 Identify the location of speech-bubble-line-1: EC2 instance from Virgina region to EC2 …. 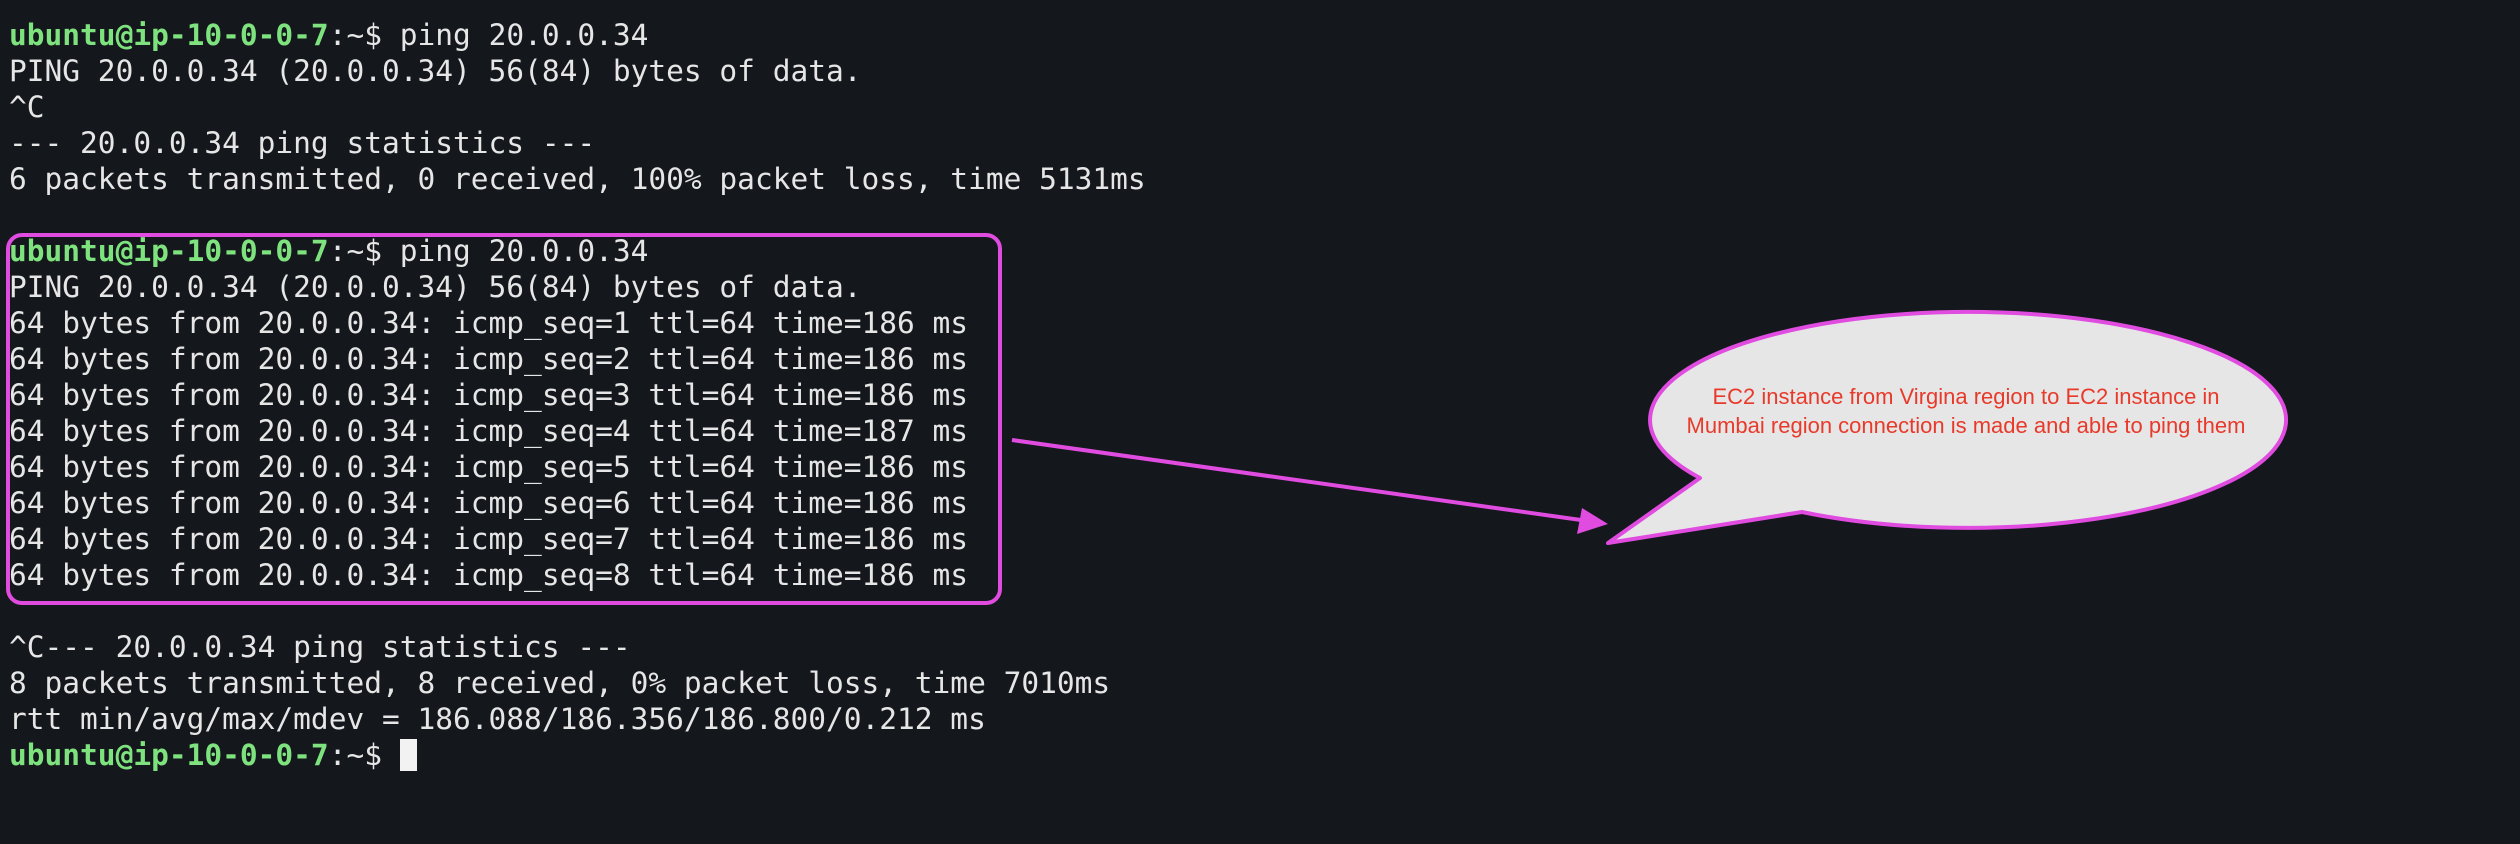
(1966, 396).